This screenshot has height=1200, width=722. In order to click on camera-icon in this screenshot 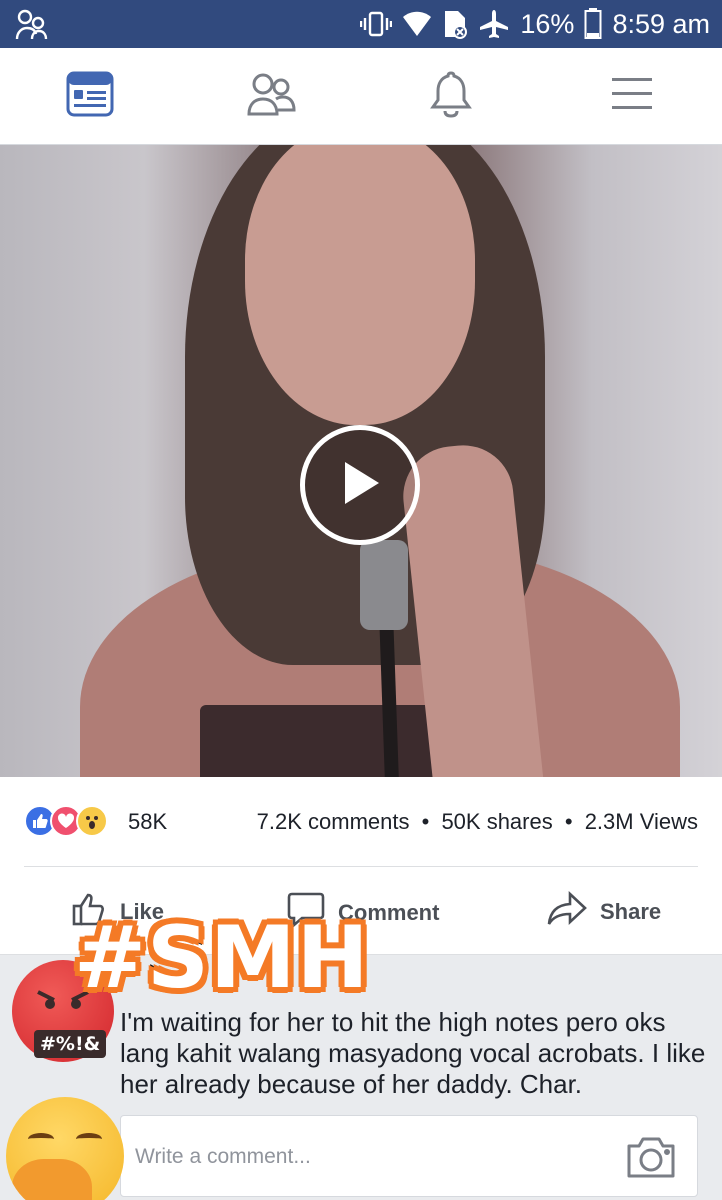, I will do `click(651, 1160)`.